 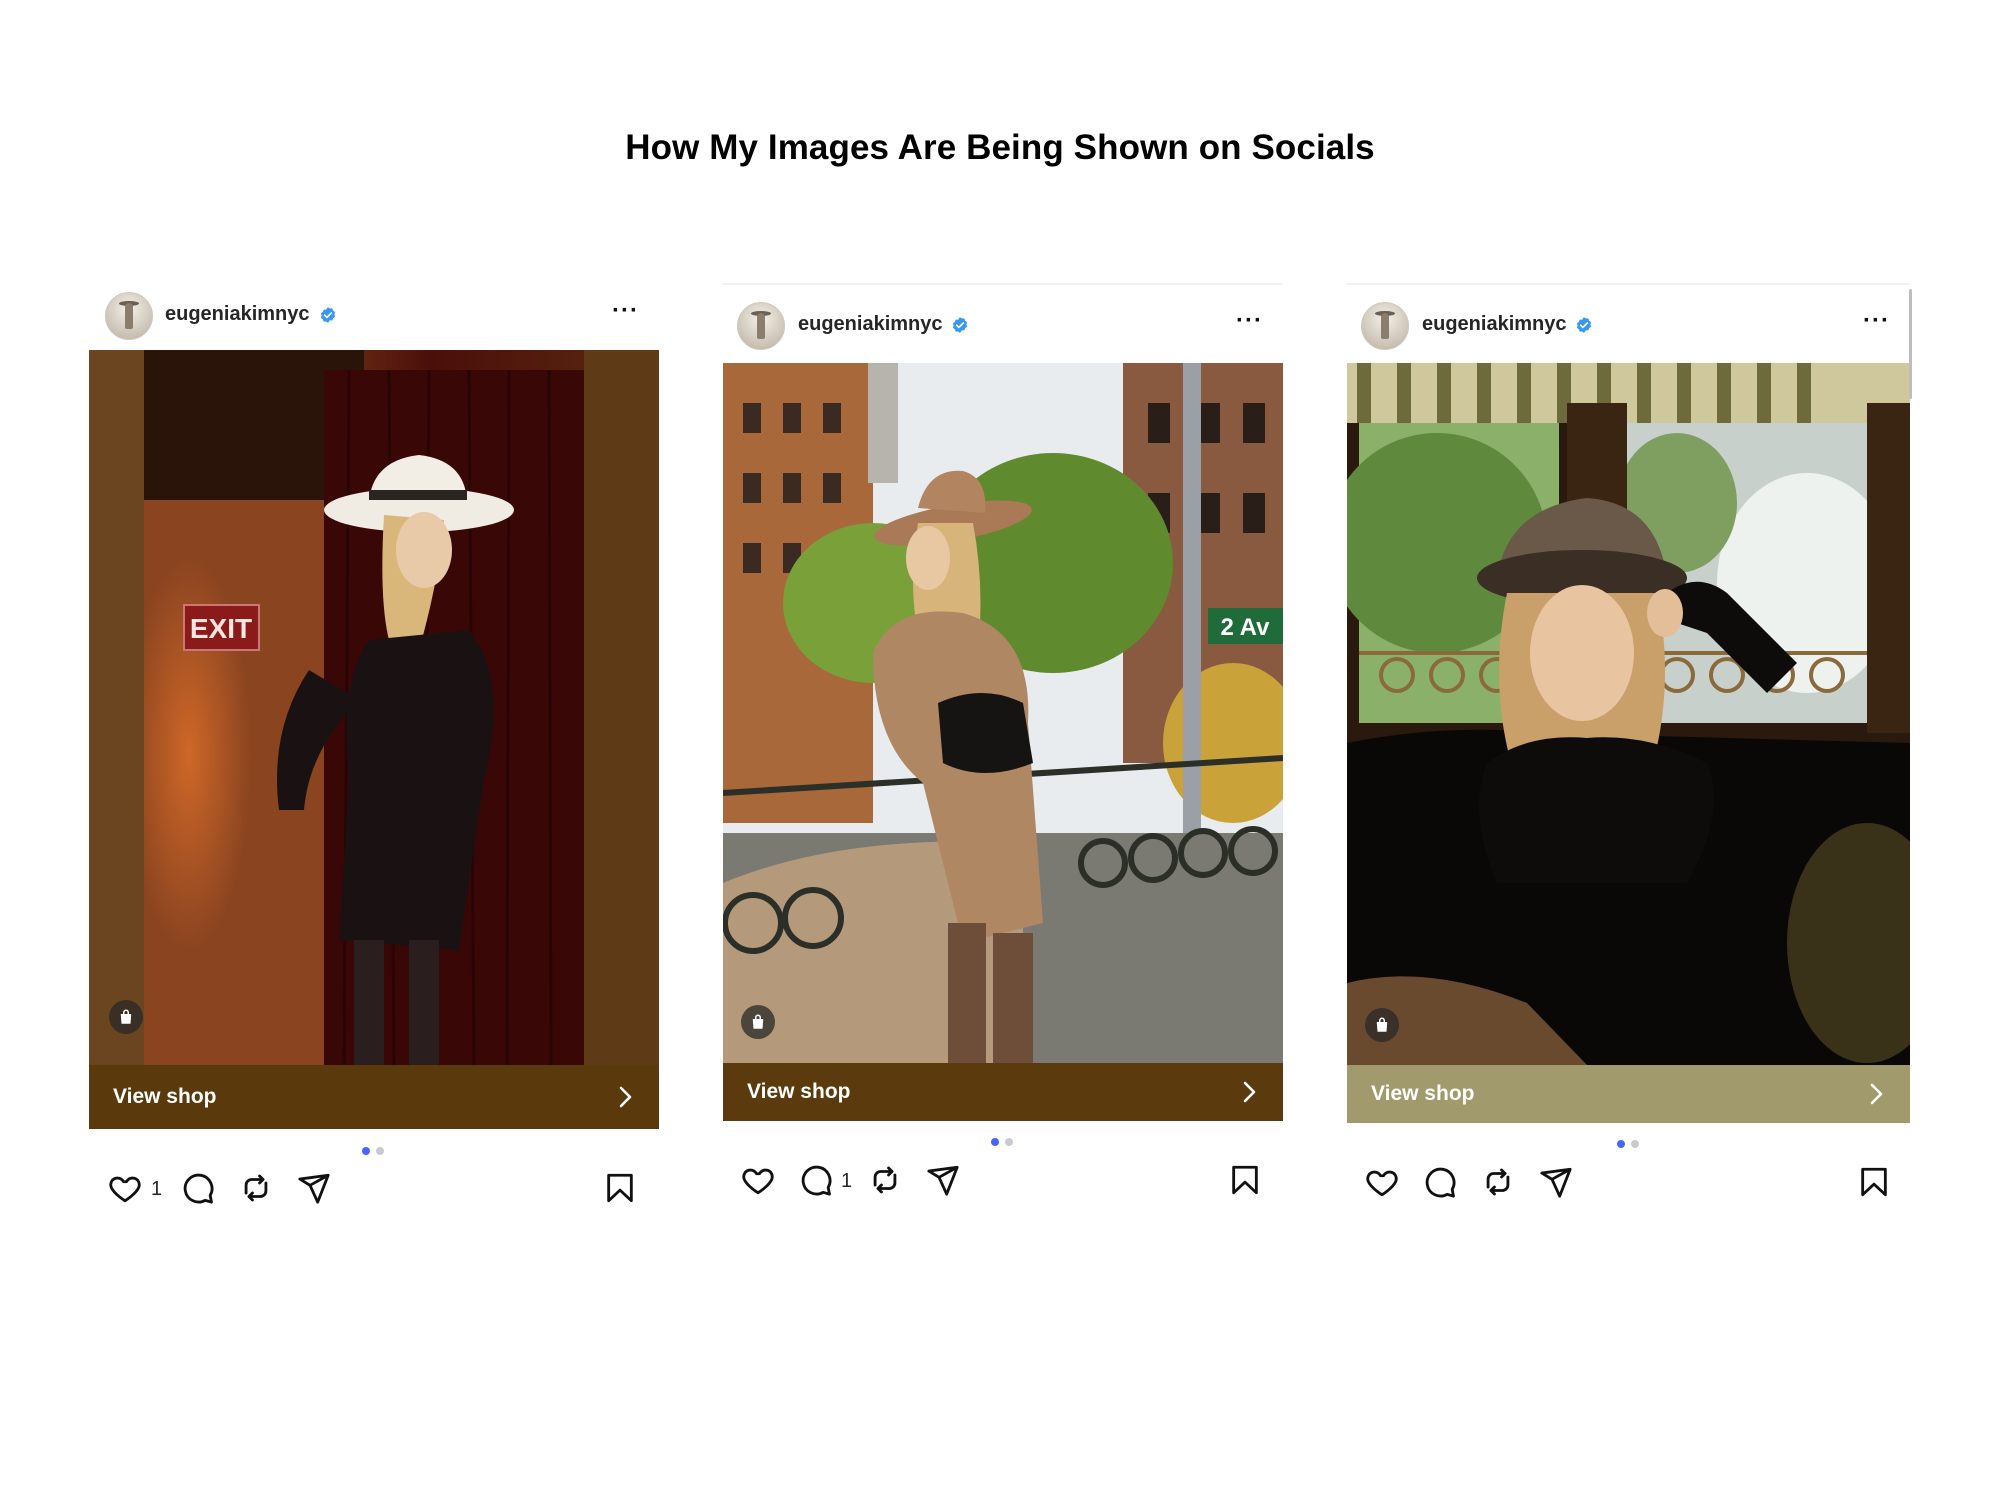 I want to click on comment-count: 1, so click(x=847, y=1181).